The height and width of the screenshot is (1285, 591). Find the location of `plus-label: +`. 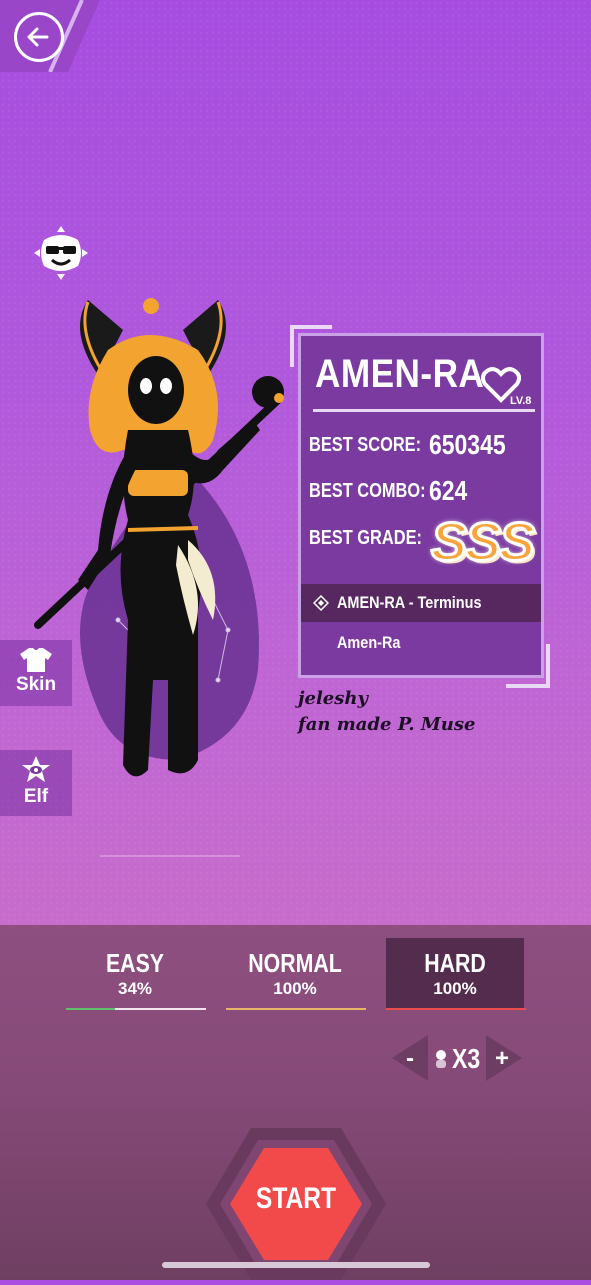

plus-label: + is located at coordinates (502, 1058).